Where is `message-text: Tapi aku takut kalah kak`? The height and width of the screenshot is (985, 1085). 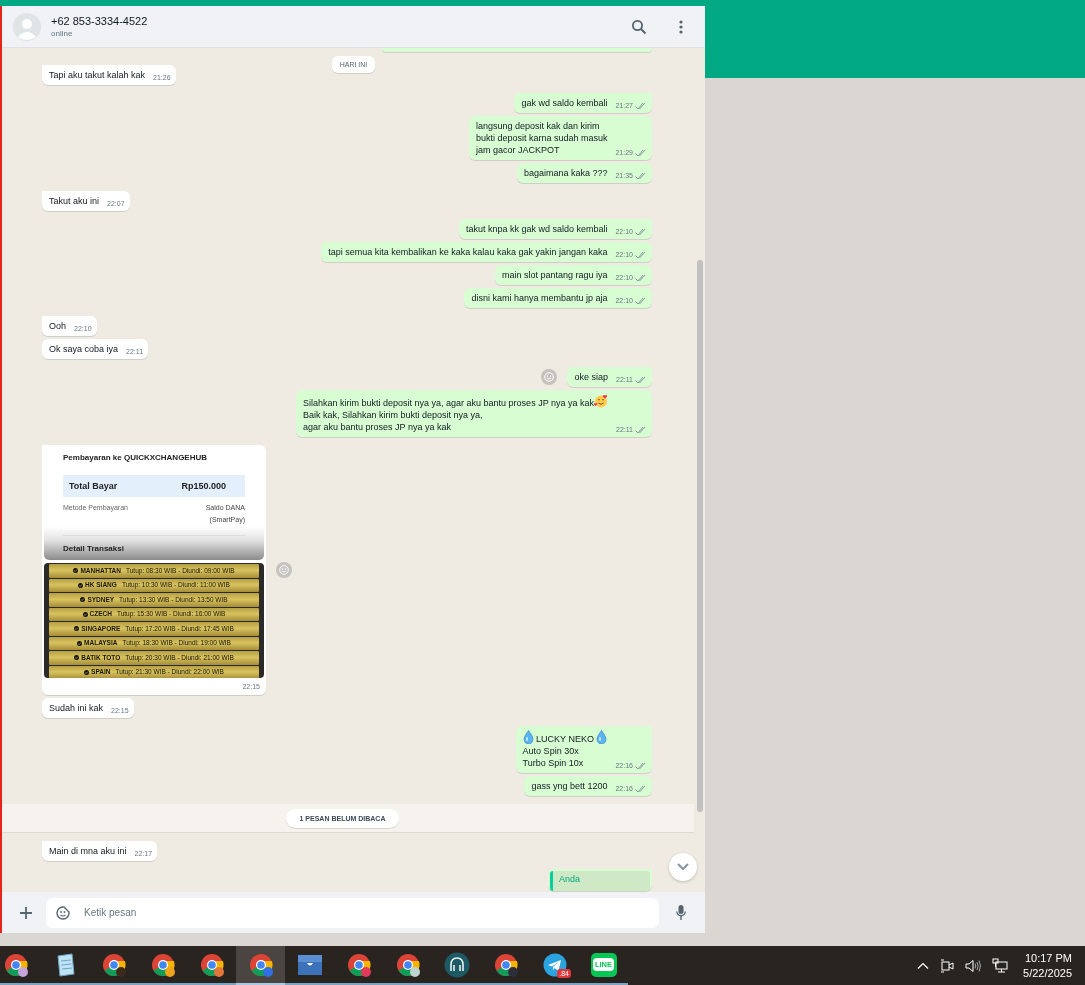 message-text: Tapi aku takut kalah kak is located at coordinates (97, 75).